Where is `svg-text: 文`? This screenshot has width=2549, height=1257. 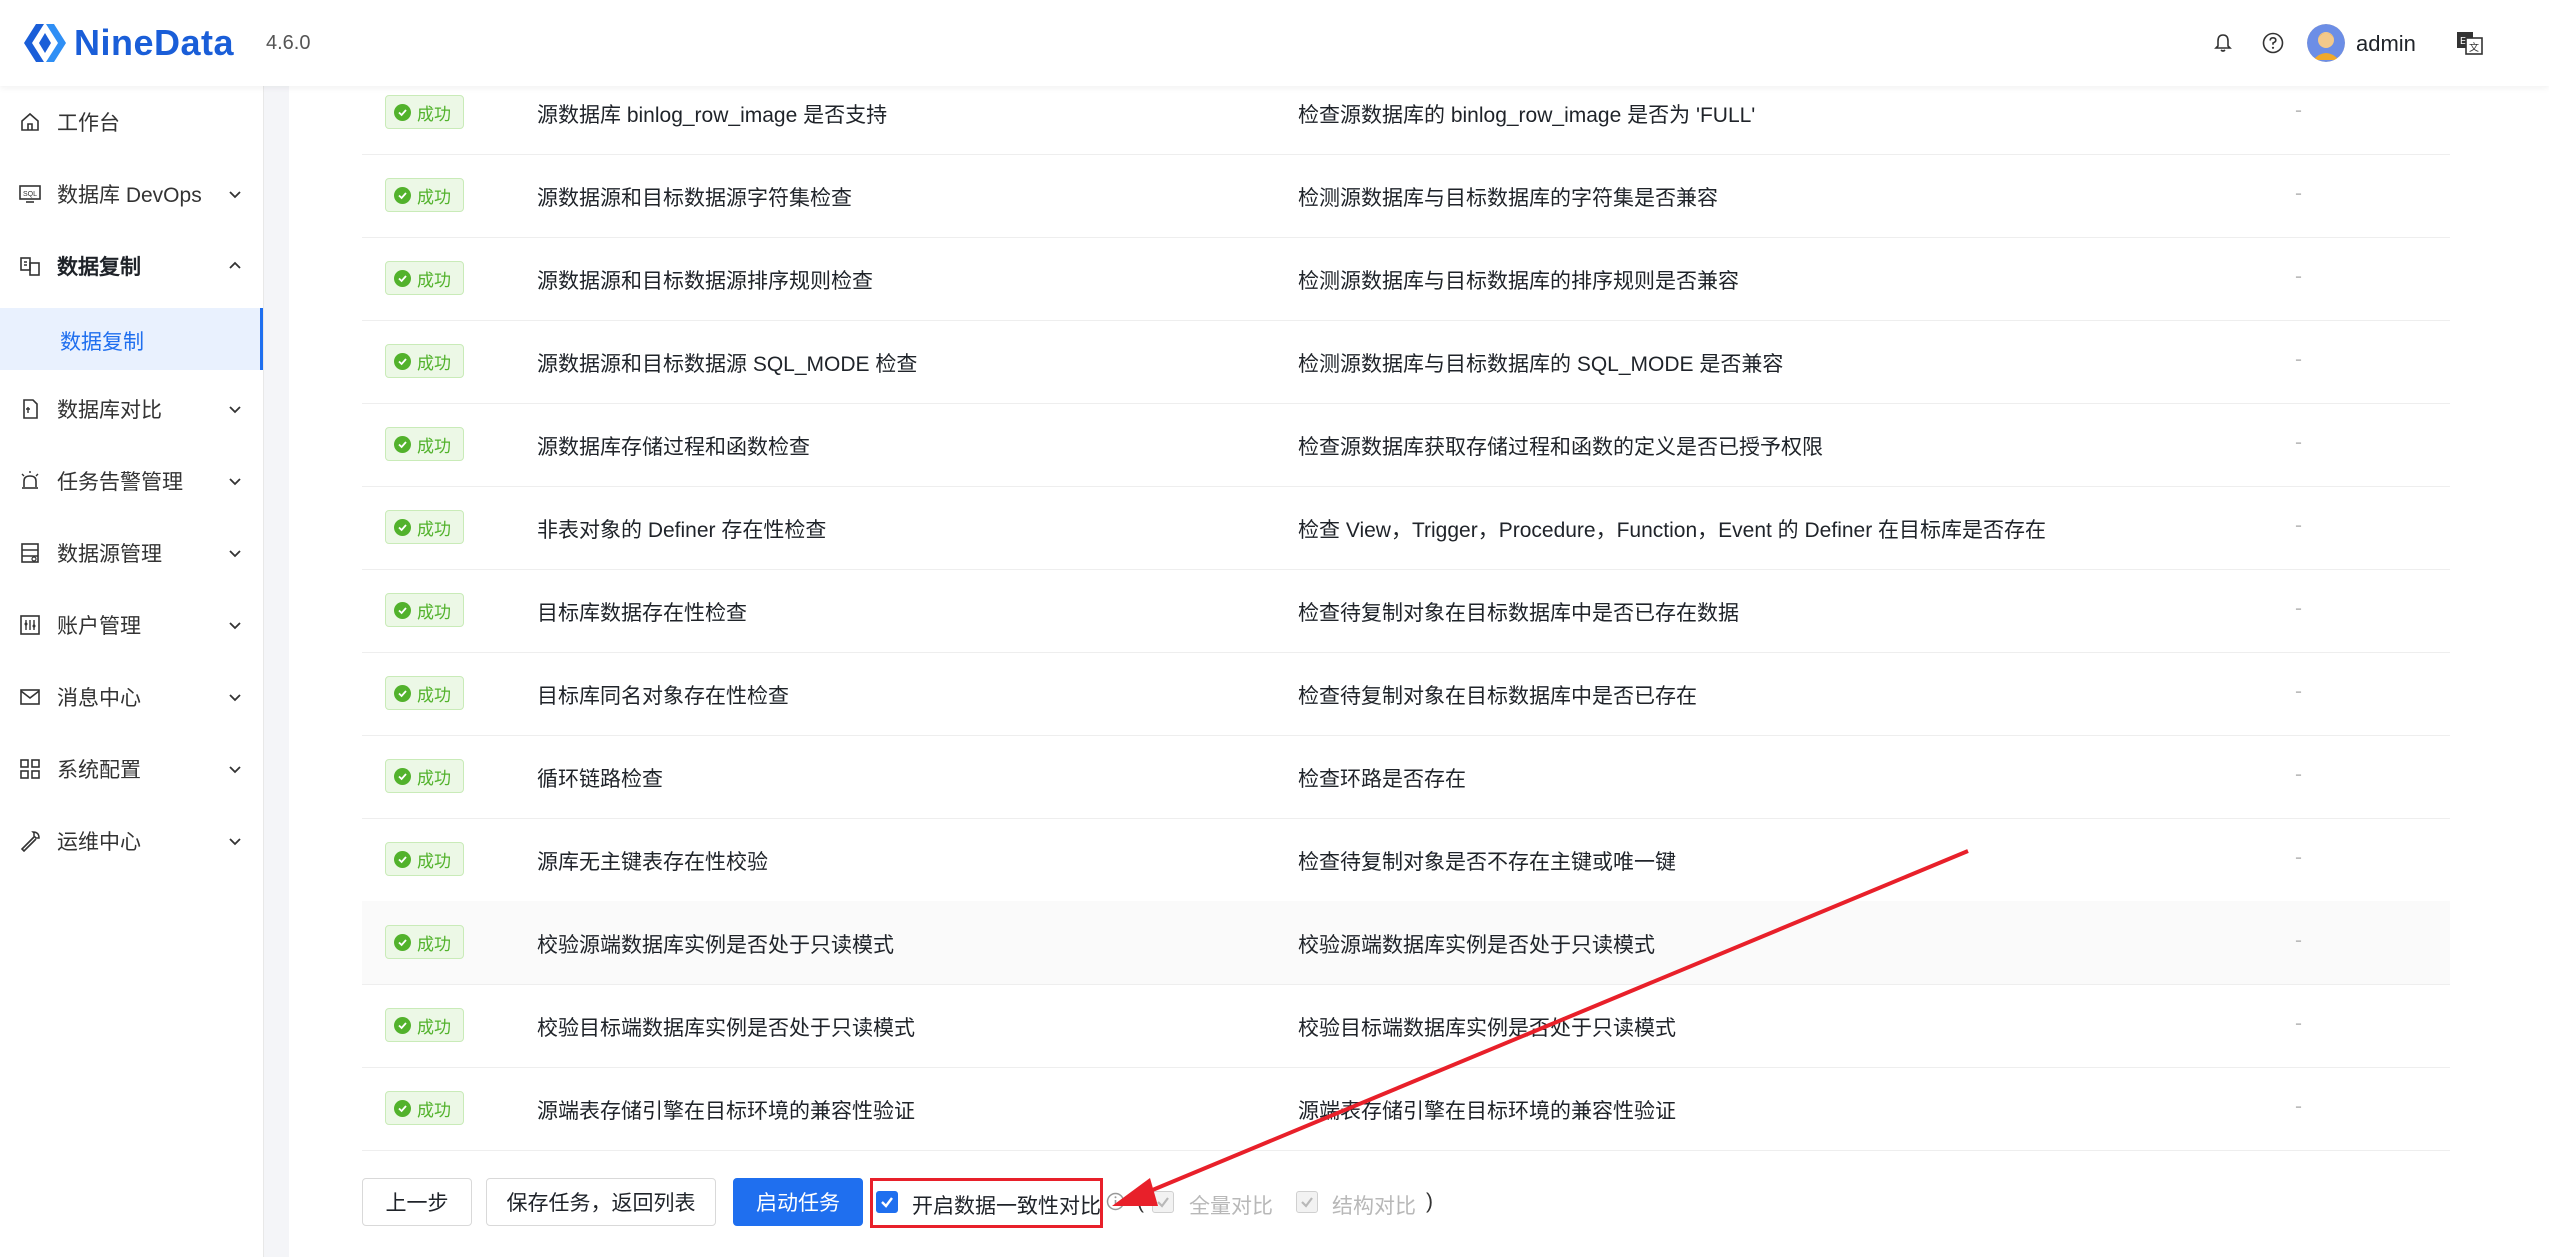
svg-text: 文 is located at coordinates (2474, 47).